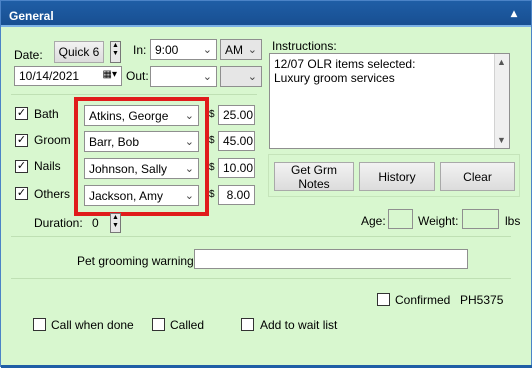 The width and height of the screenshot is (532, 368). What do you see at coordinates (438, 221) in the screenshot?
I see `weight-label: Weight:` at bounding box center [438, 221].